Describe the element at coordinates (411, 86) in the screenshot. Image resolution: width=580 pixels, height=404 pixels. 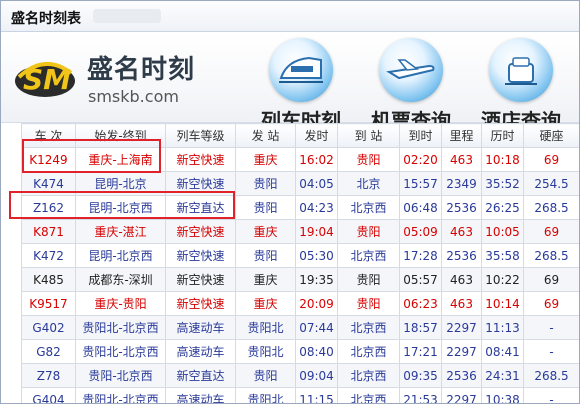
I see `nav-flight-search: 机票查询` at that location.